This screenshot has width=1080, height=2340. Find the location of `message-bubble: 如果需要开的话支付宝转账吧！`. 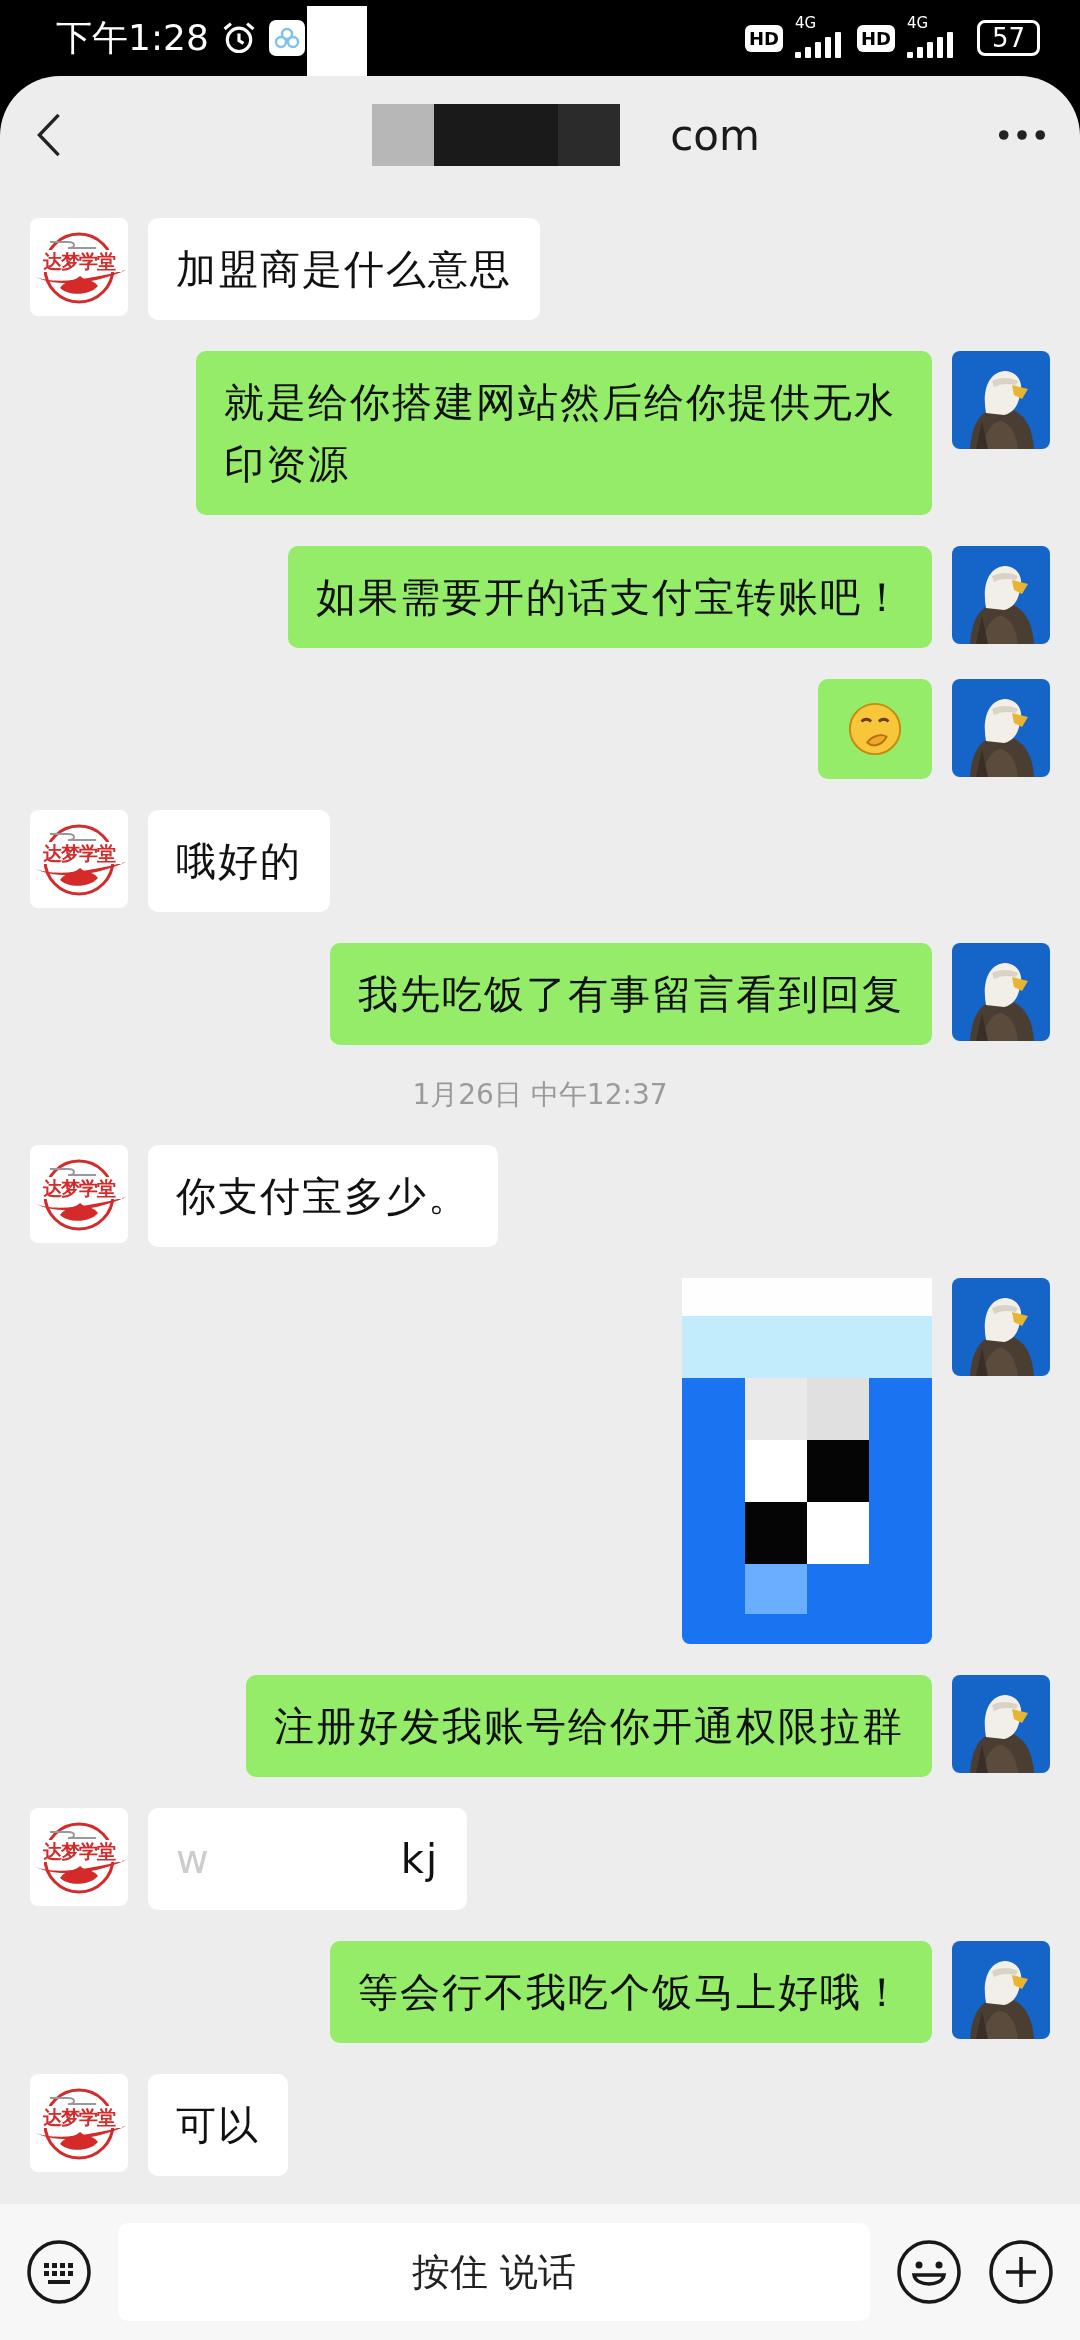

message-bubble: 如果需要开的话支付宝转账吧！ is located at coordinates (610, 597).